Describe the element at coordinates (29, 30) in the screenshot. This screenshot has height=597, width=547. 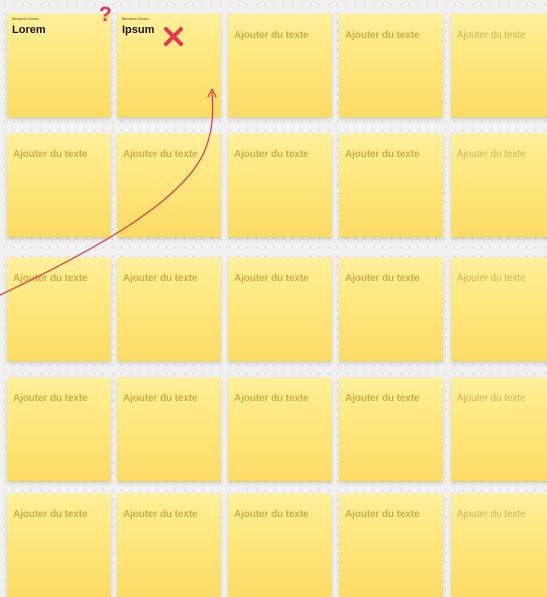
I see `note-text: Lorem` at that location.